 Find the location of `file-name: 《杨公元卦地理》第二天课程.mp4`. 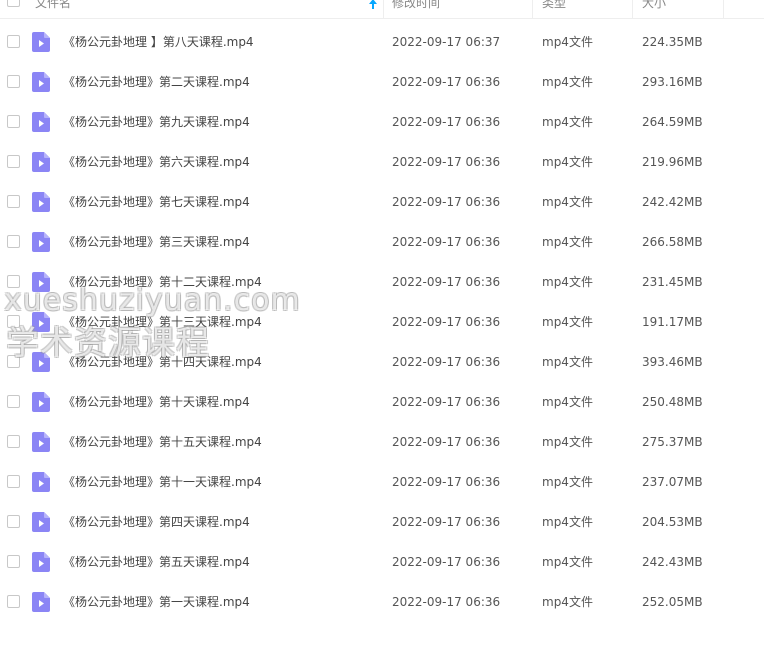

file-name: 《杨公元卦地理》第二天课程.mp4 is located at coordinates (156, 82).